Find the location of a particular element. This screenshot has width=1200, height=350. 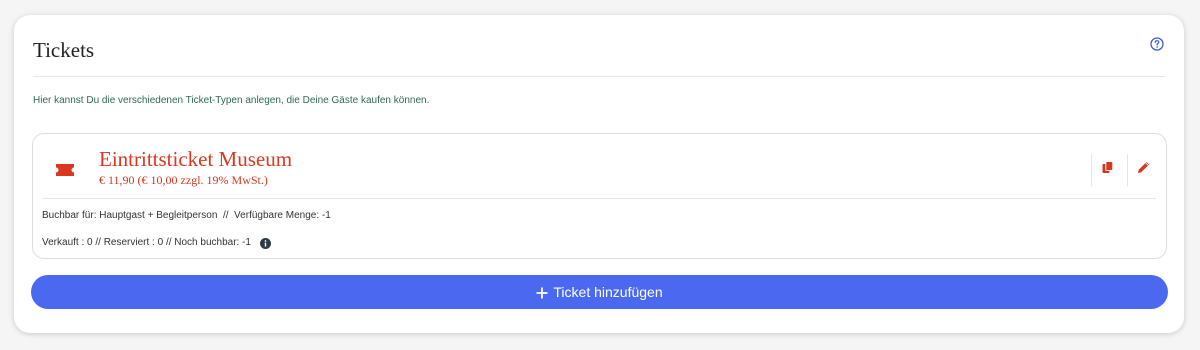

pencil-icon is located at coordinates (1143, 170).